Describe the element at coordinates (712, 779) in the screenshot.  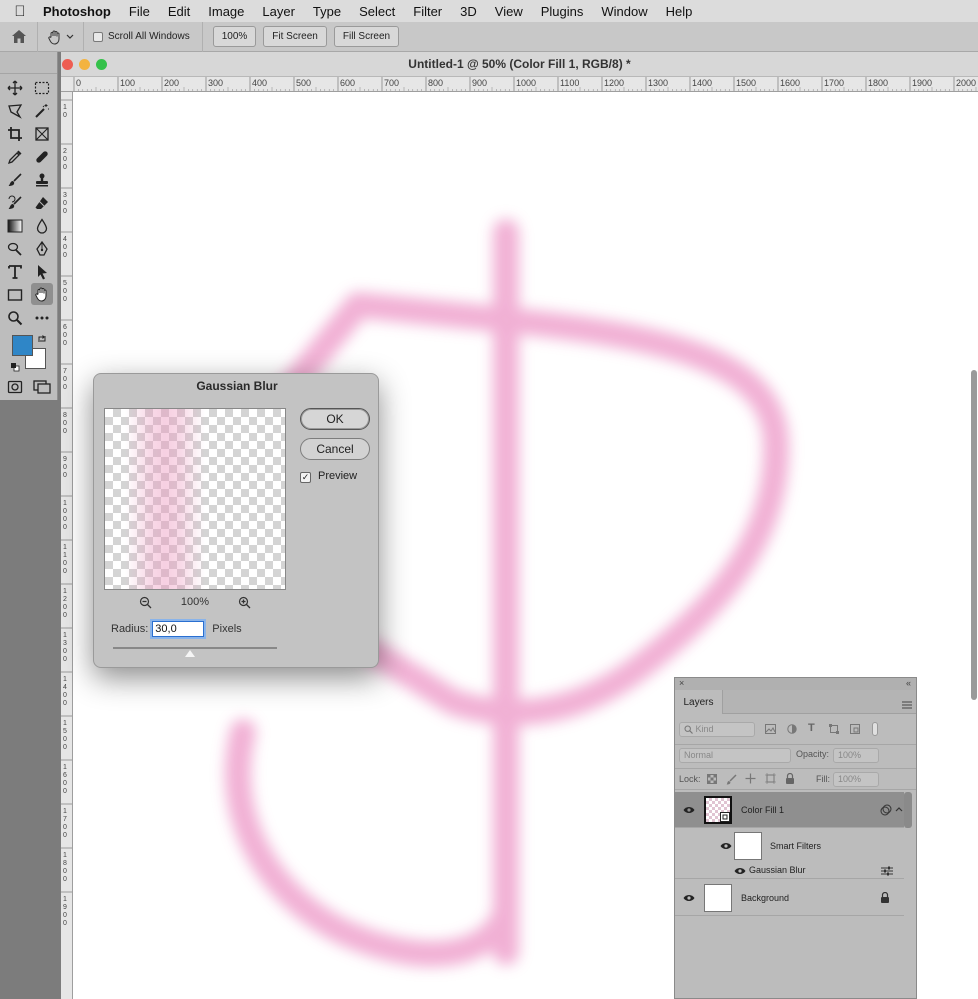
I see `lock-transparent-icon` at that location.